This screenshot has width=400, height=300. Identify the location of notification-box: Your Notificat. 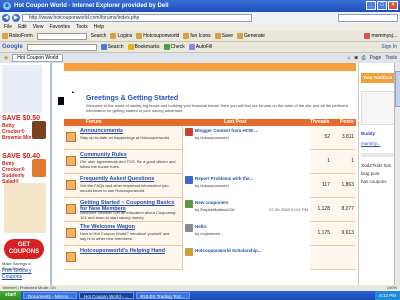
(379, 78).